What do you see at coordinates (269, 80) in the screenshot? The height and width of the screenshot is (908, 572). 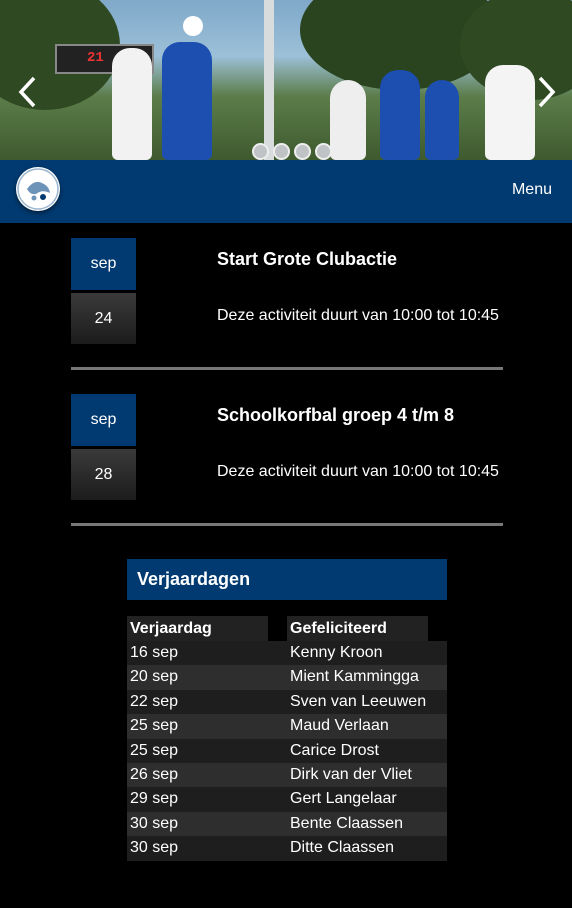 I see `goal-pole` at bounding box center [269, 80].